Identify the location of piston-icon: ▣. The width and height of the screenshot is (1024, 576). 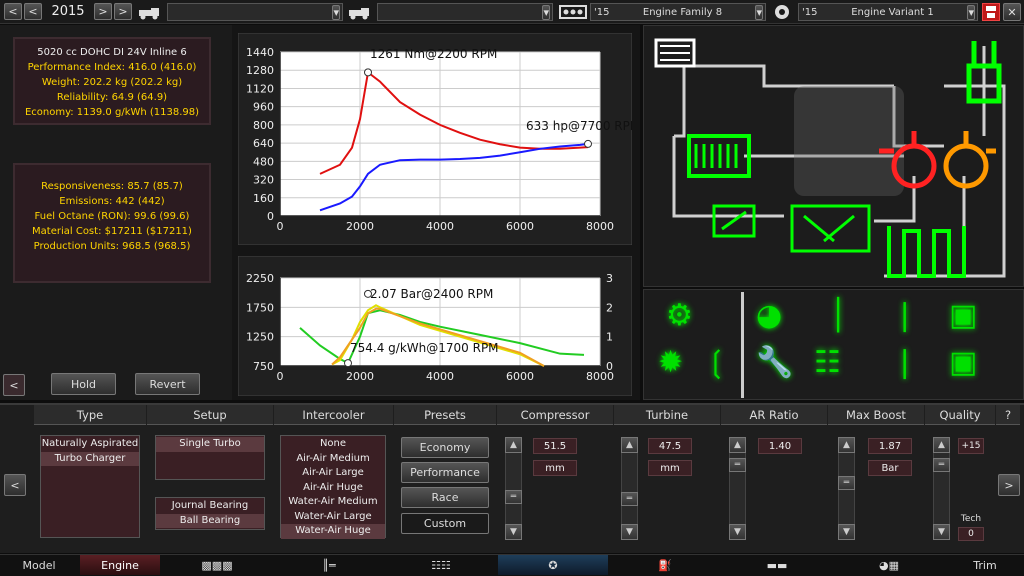
(963, 315).